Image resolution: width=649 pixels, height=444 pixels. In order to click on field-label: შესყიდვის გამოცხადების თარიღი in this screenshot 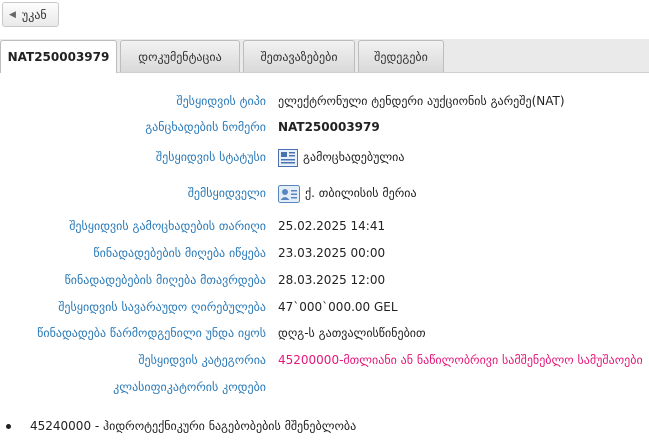, I will do `click(167, 226)`.